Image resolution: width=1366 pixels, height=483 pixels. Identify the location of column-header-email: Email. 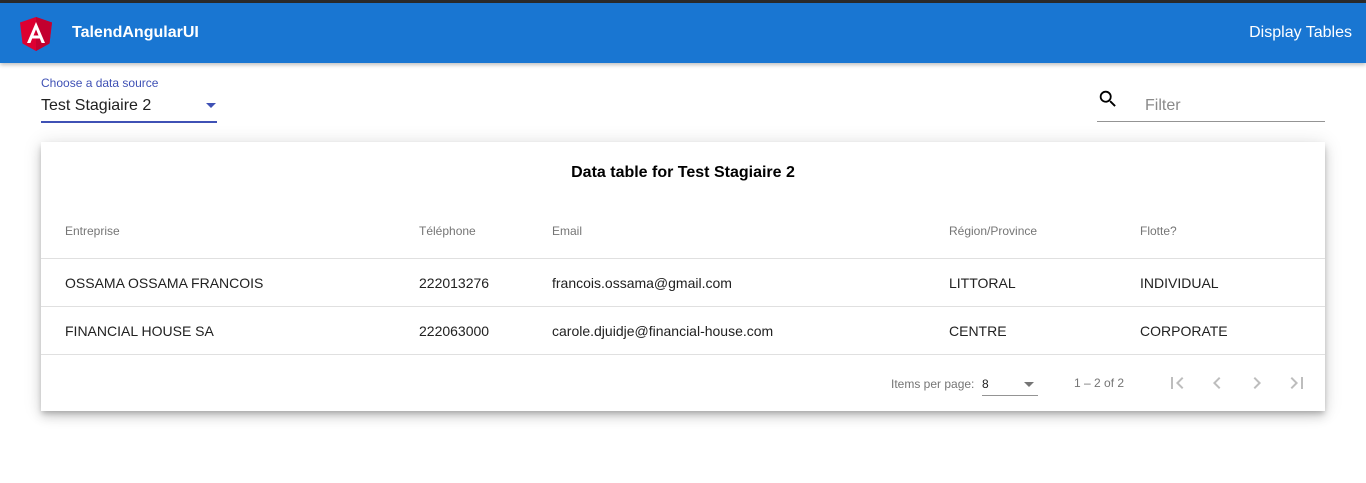
(567, 231).